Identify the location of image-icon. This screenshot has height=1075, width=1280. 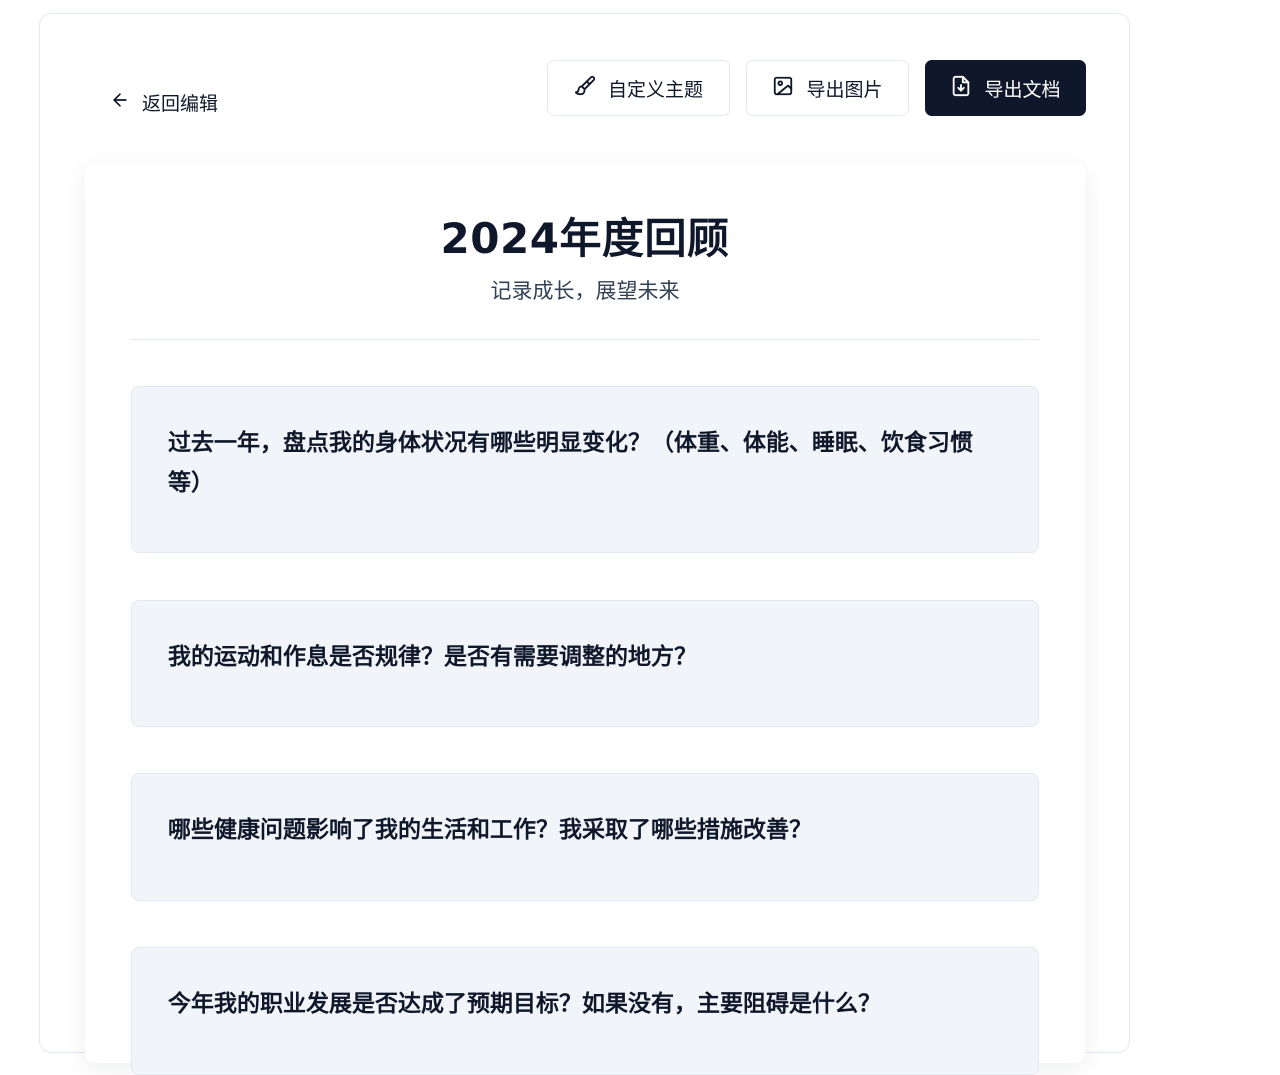
(783, 88).